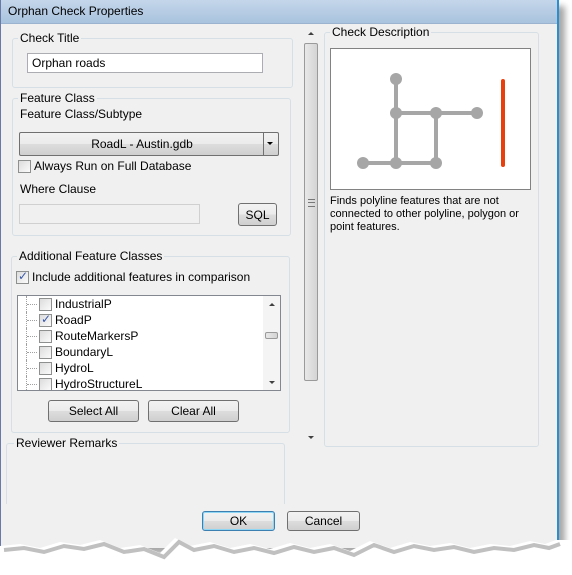 This screenshot has height=575, width=572. I want to click on list-item: HydroStructureL, so click(140, 383).